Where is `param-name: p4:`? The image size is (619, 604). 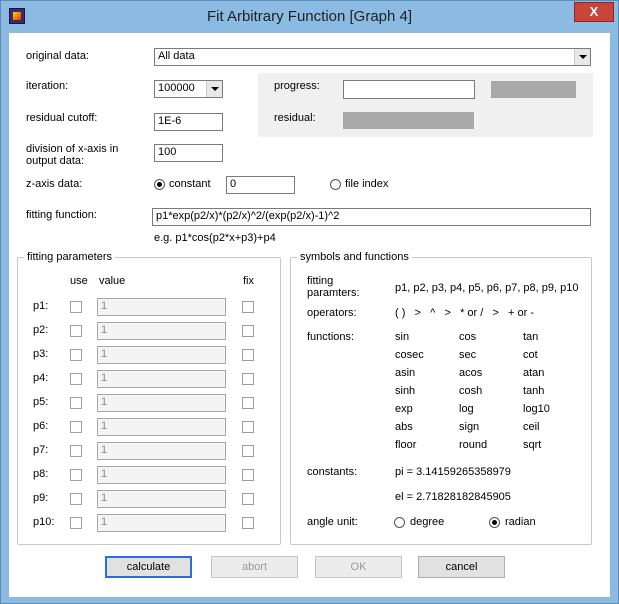 param-name: p4: is located at coordinates (41, 378).